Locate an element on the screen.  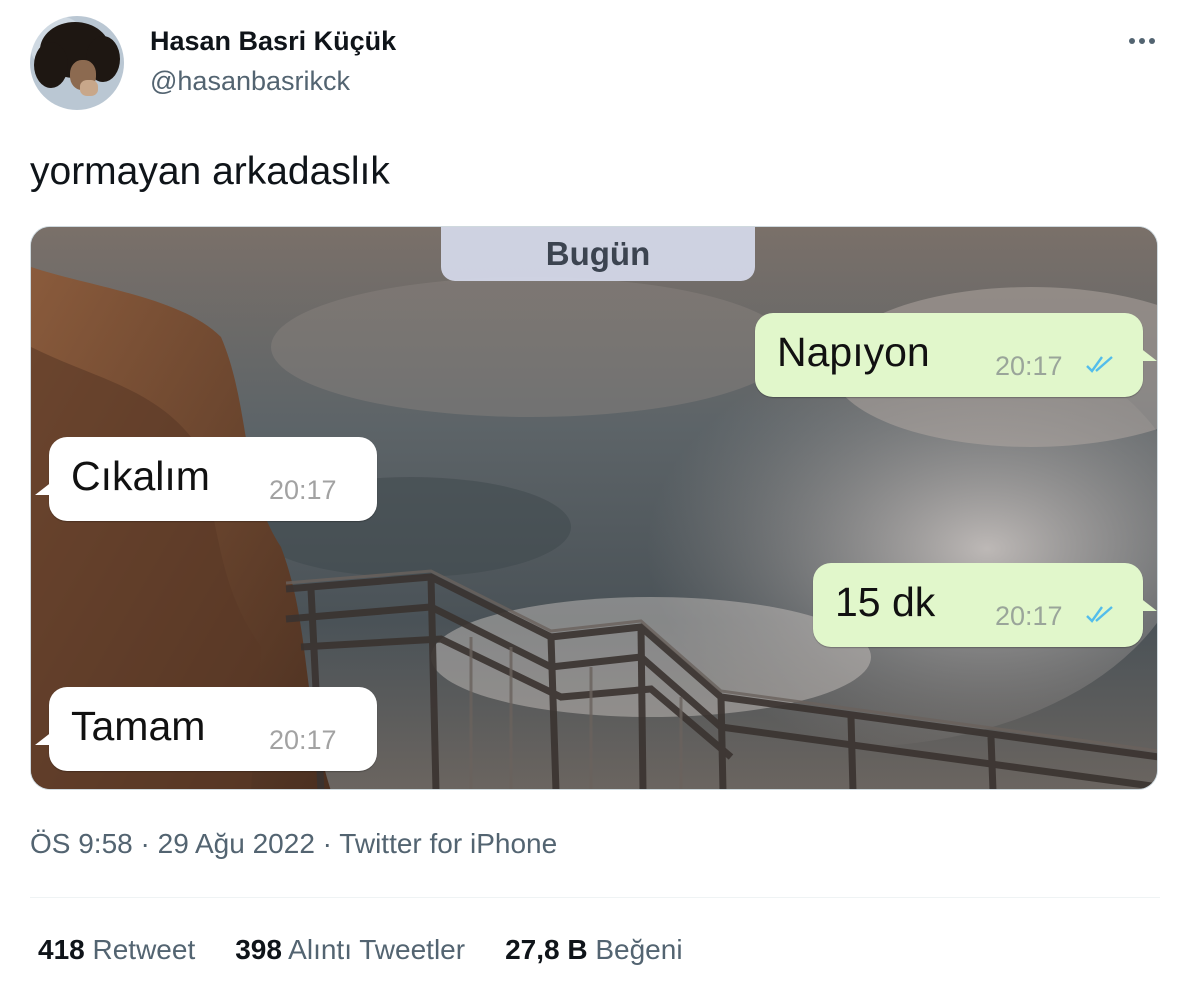
likes-label: Beğeni is located at coordinates (639, 949).